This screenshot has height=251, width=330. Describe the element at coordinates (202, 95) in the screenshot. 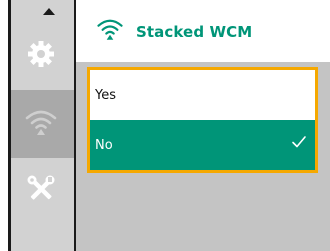

I see `option-yes: Yes` at that location.